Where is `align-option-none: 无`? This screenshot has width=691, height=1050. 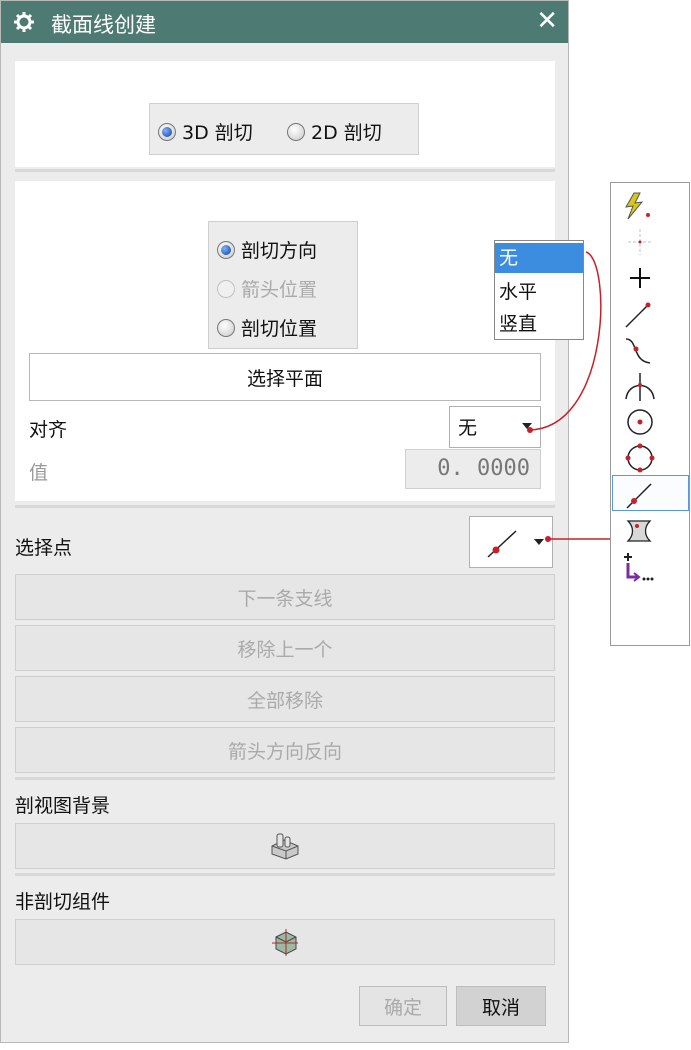 align-option-none: 无 is located at coordinates (539, 258).